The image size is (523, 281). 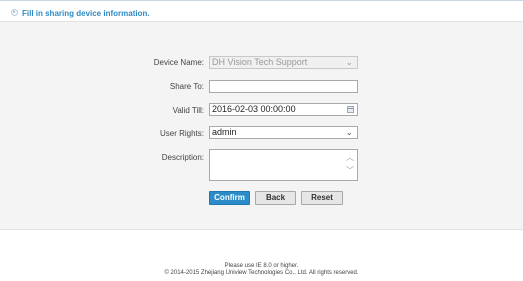 I want to click on scroll-down-icon: ﹀, so click(x=350, y=171).